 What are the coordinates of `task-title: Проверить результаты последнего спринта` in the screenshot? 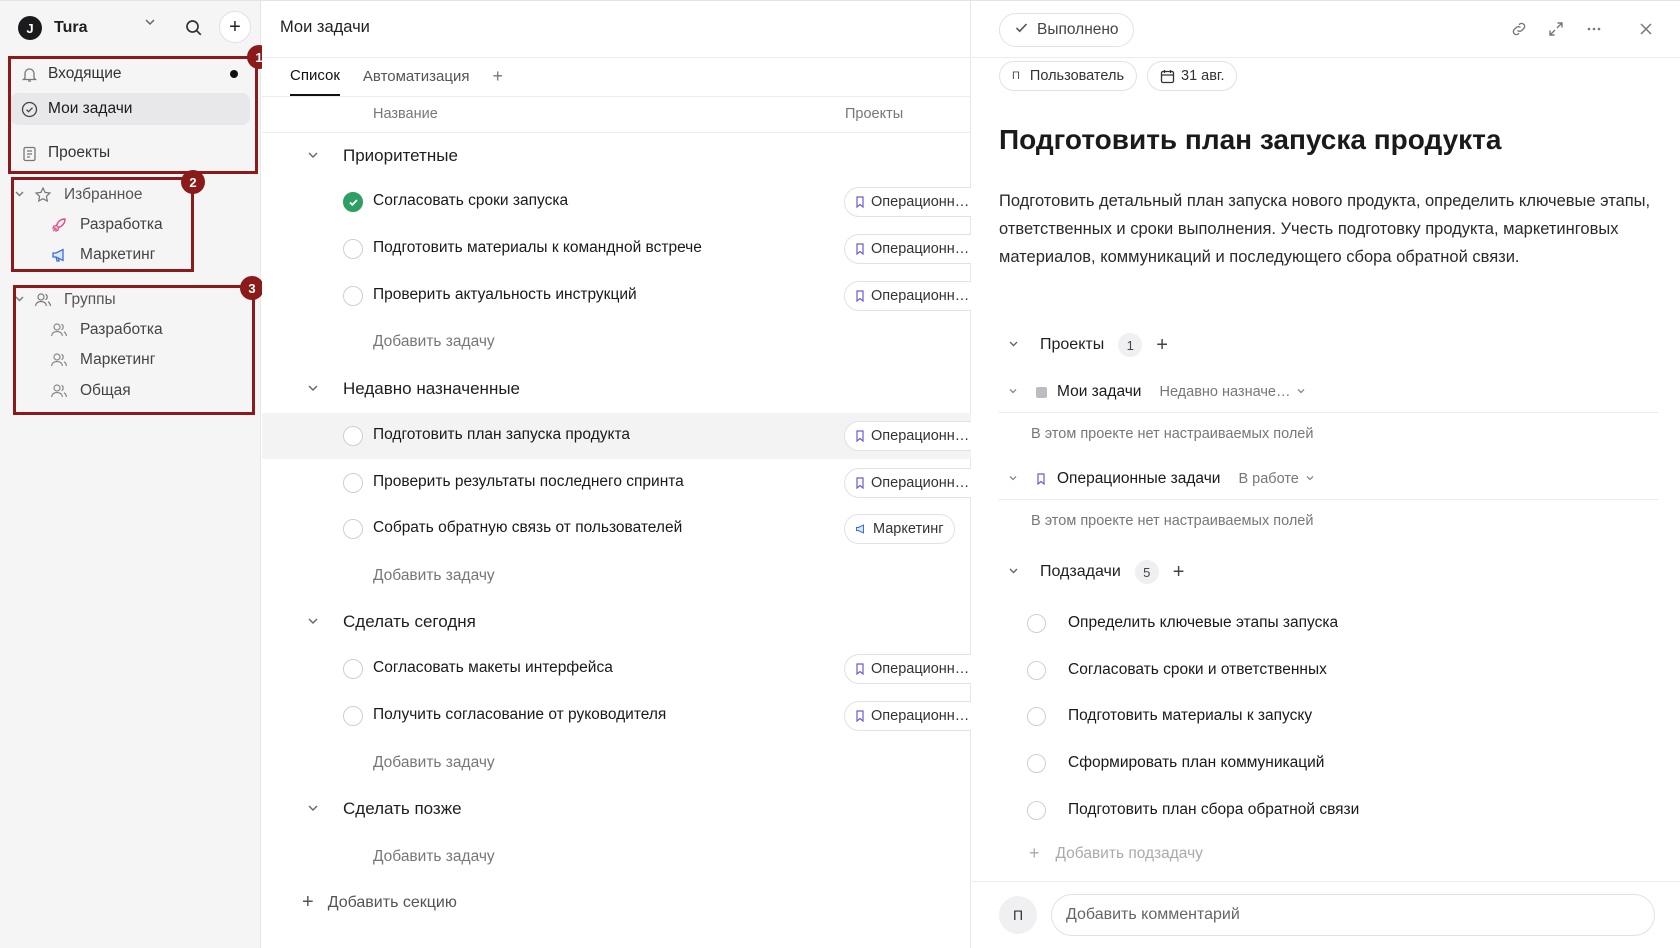 It's located at (528, 482).